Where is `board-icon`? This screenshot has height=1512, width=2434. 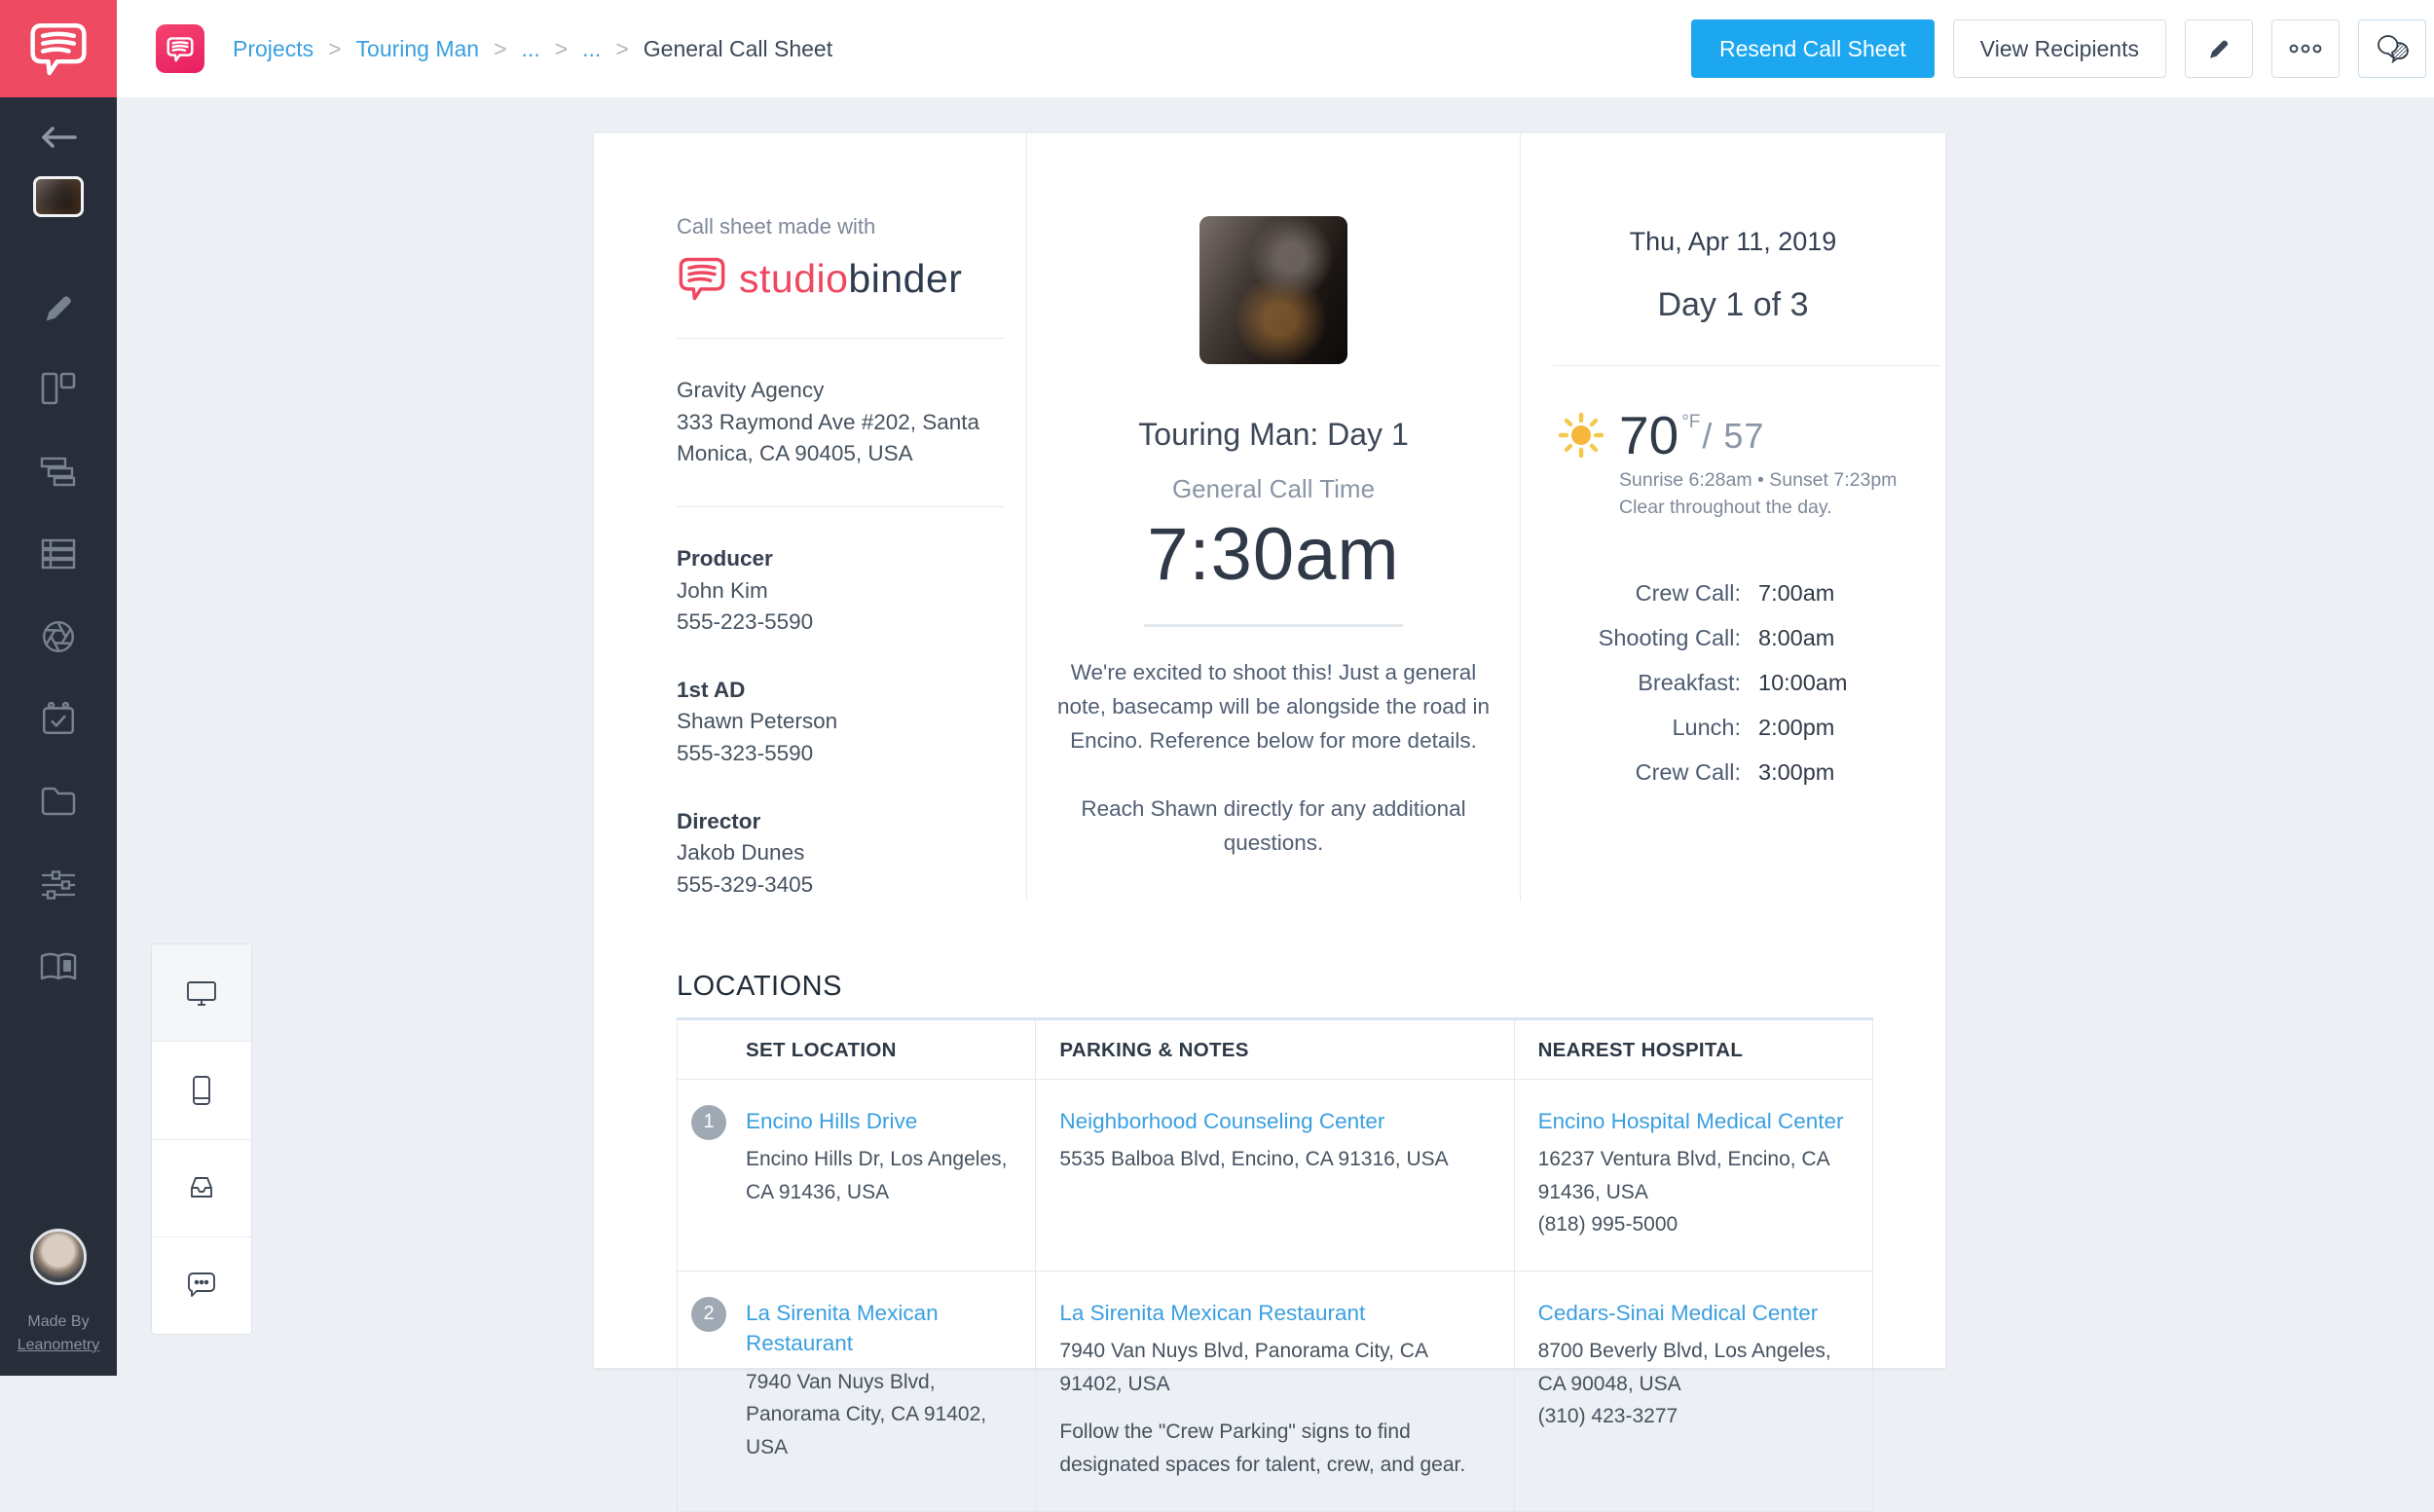 board-icon is located at coordinates (58, 388).